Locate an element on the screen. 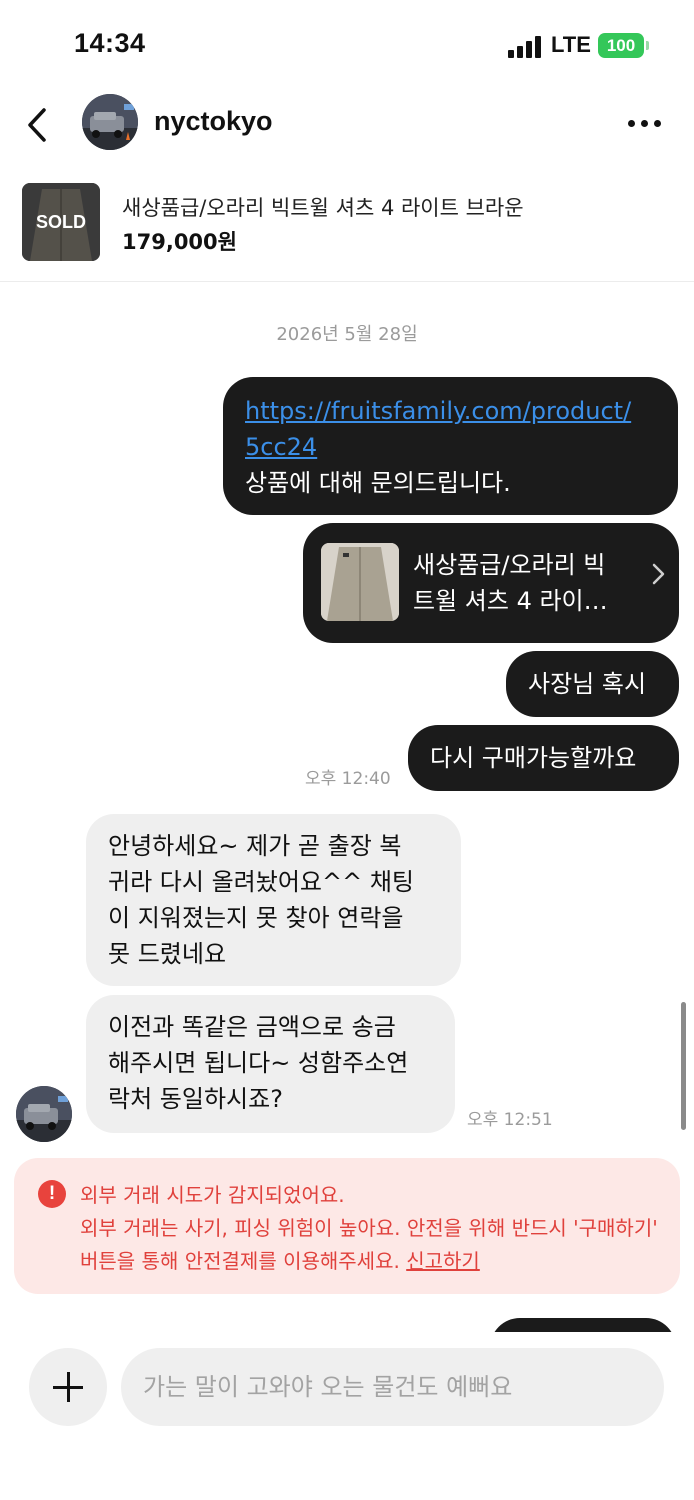  battery-icon: 100 is located at coordinates (621, 45).